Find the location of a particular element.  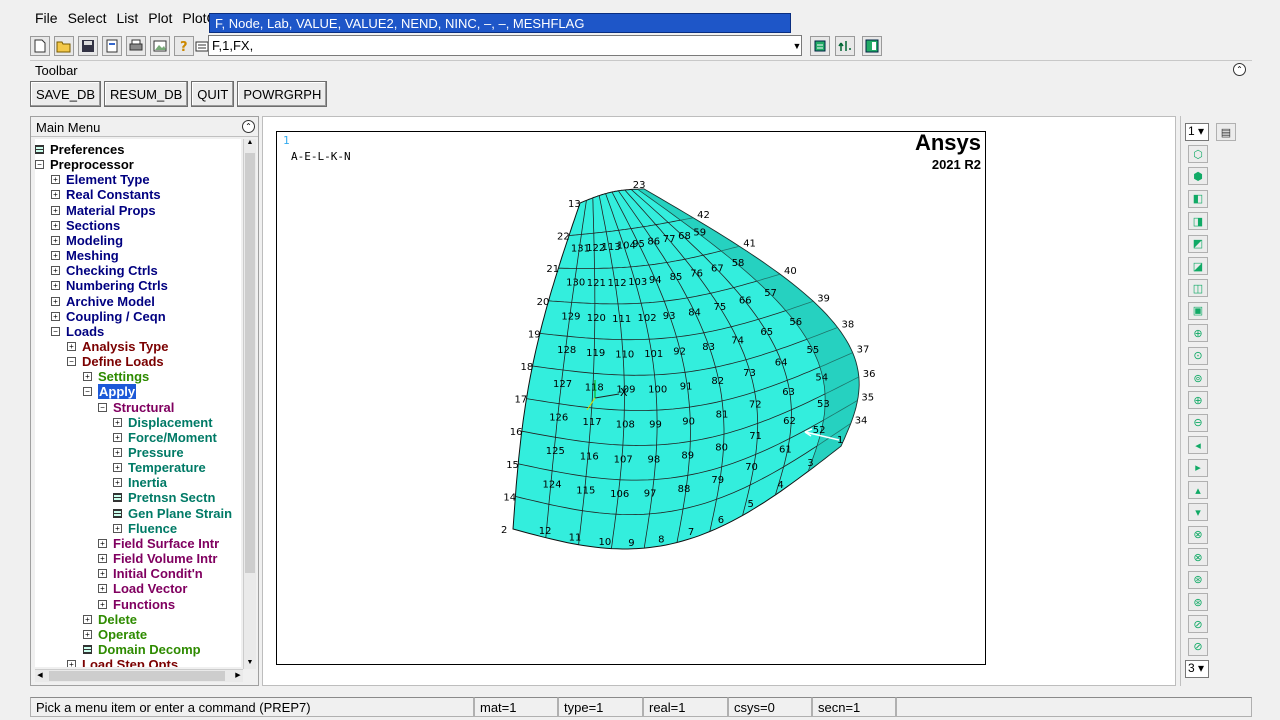

contact-manager-icon is located at coordinates (872, 46).